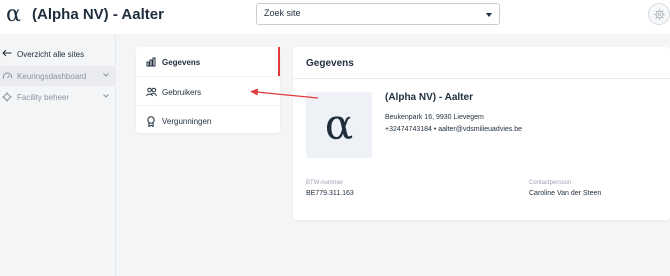 Image resolution: width=670 pixels, height=276 pixels. I want to click on company-avatar: α, so click(339, 125).